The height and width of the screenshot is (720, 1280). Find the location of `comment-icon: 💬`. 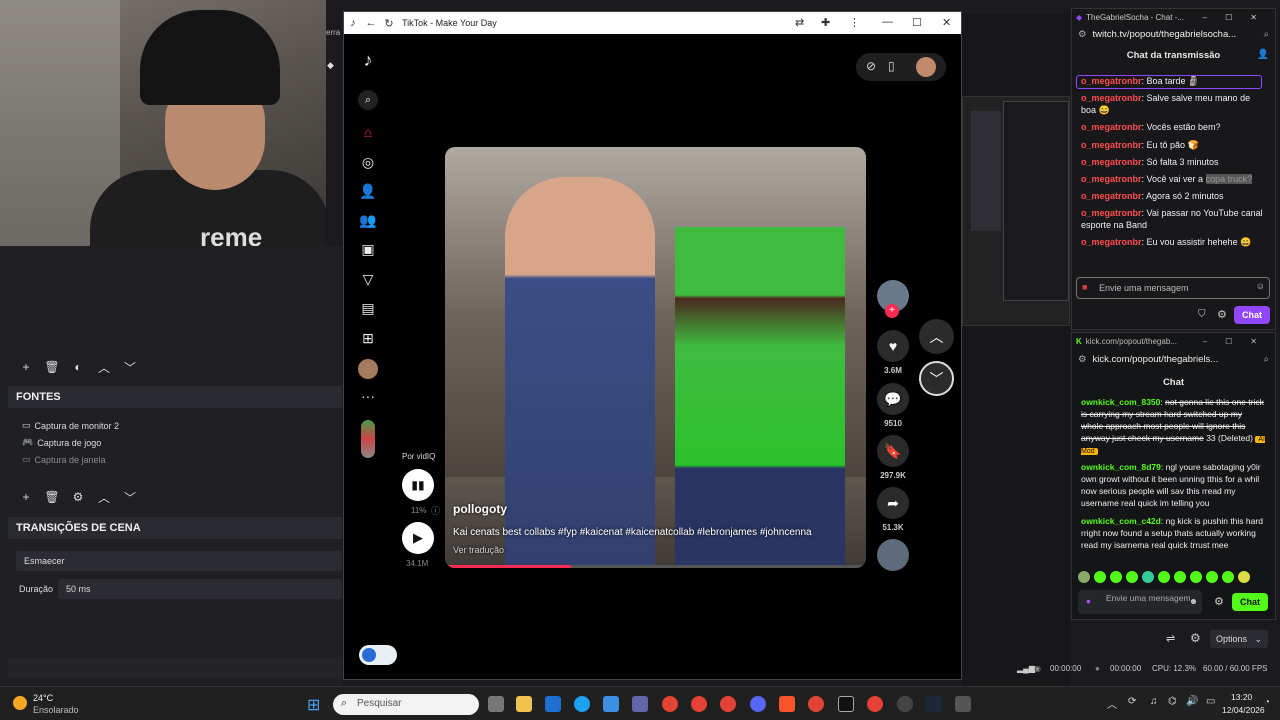

comment-icon: 💬 is located at coordinates (893, 399).